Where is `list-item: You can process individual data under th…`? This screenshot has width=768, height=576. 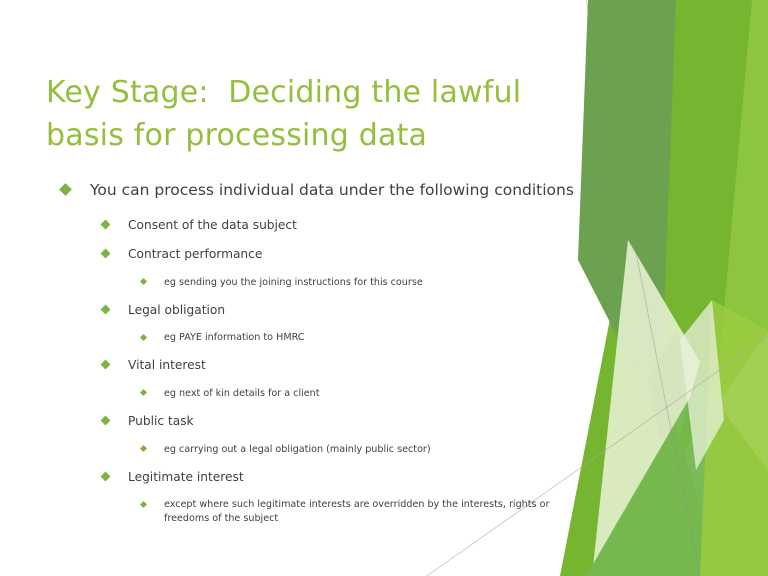 list-item: You can process individual data under th… is located at coordinates (324, 190).